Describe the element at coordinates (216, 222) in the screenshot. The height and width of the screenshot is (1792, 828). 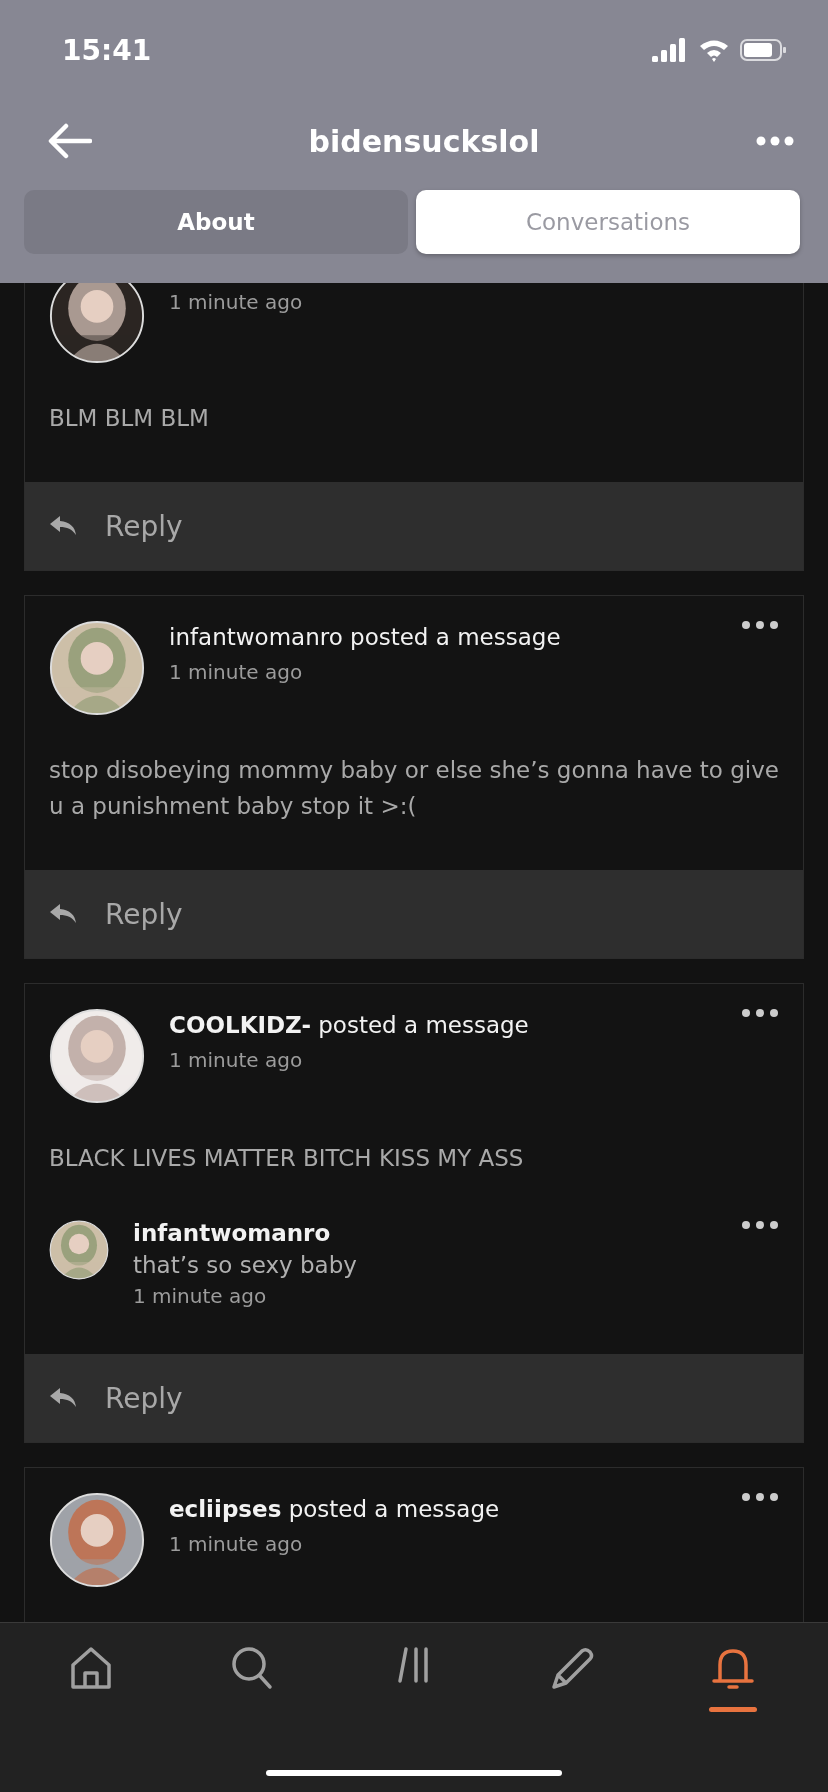
I see `tab: About` at that location.